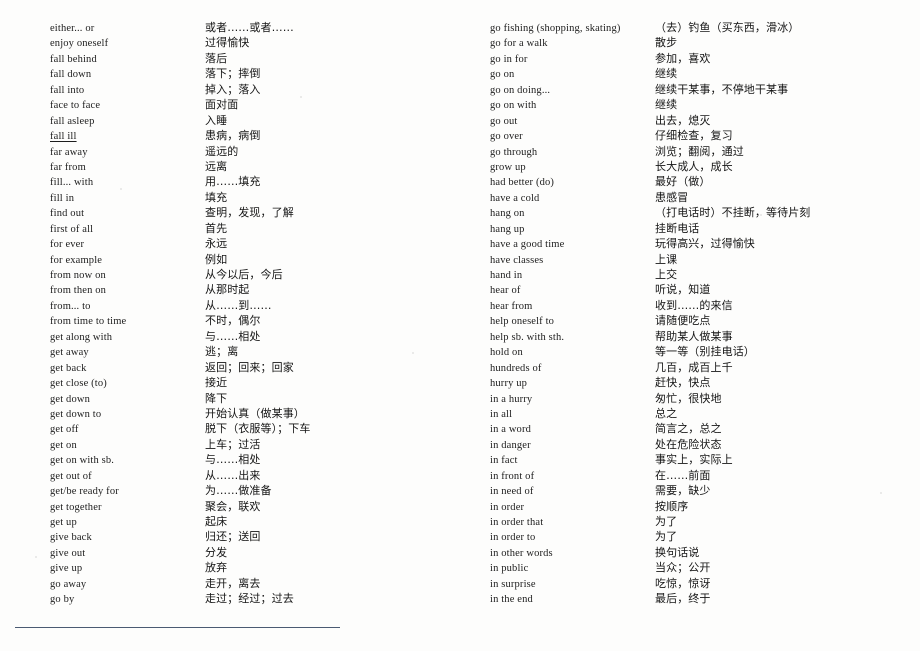 The height and width of the screenshot is (651, 920). Describe the element at coordinates (62, 198) in the screenshot. I see `entry-term: fill in` at that location.